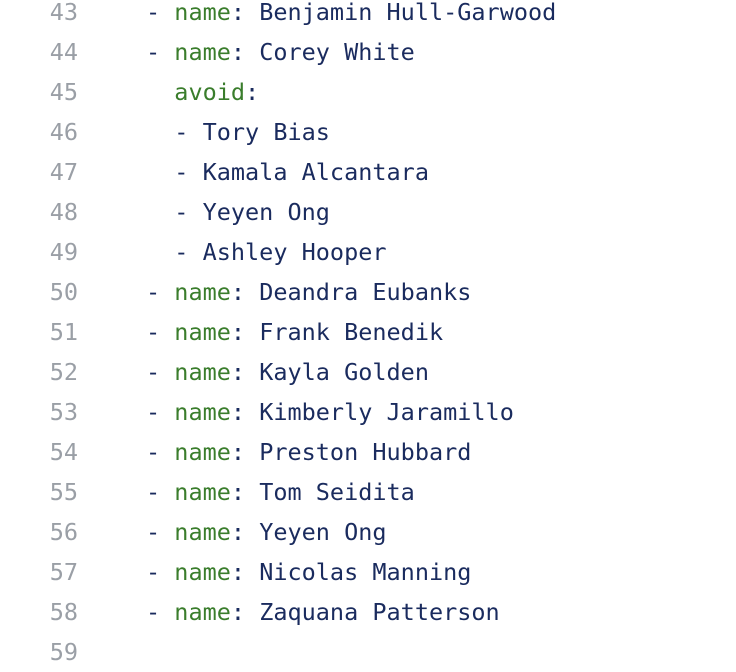  I want to click on yaml-value: Frank Benedik, so click(351, 332).